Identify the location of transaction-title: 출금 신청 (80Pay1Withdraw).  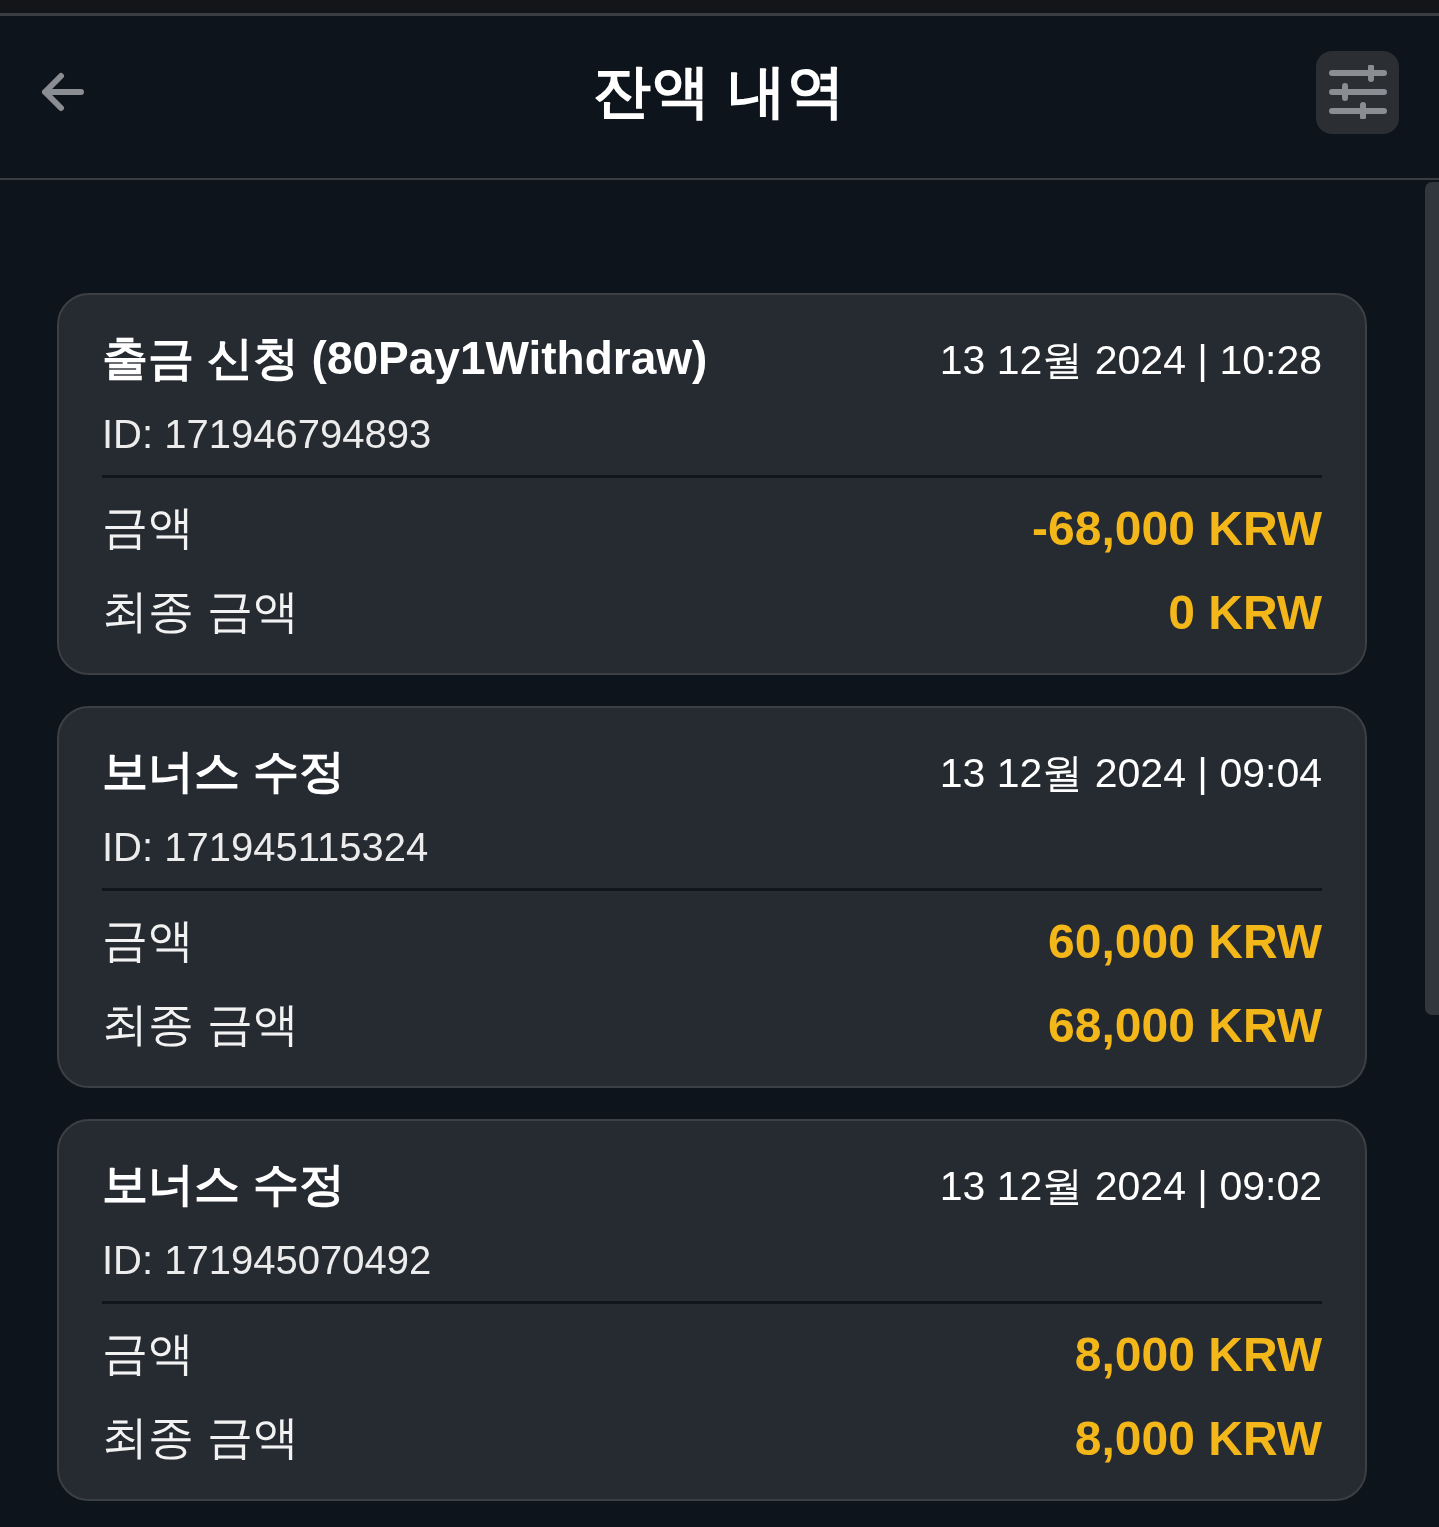
(405, 358).